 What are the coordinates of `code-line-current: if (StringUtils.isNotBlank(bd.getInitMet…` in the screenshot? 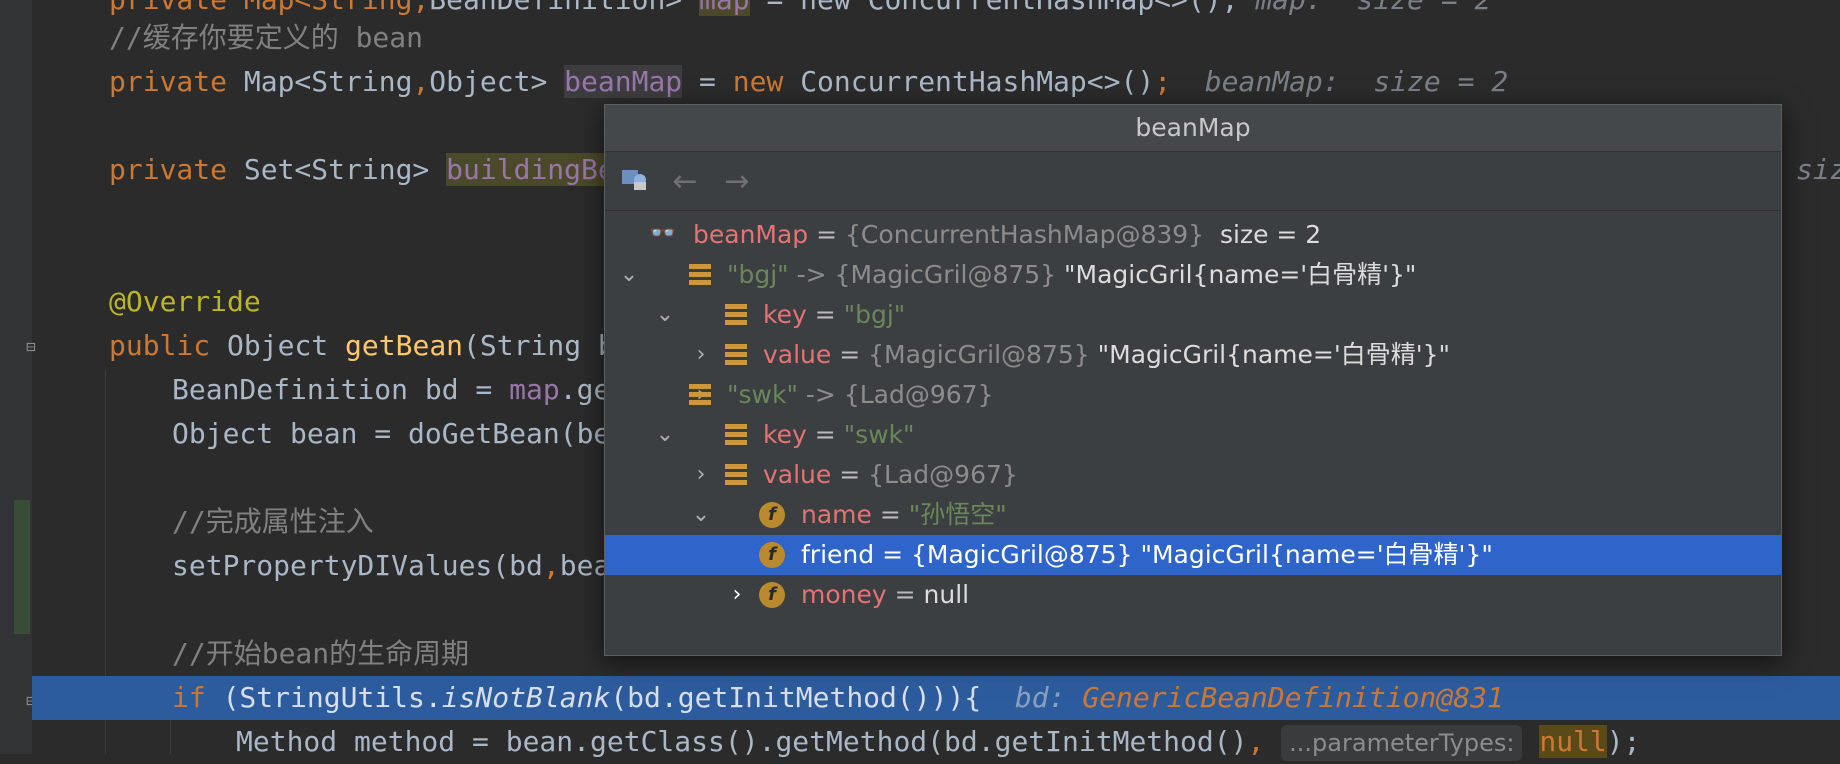 It's located at (838, 698).